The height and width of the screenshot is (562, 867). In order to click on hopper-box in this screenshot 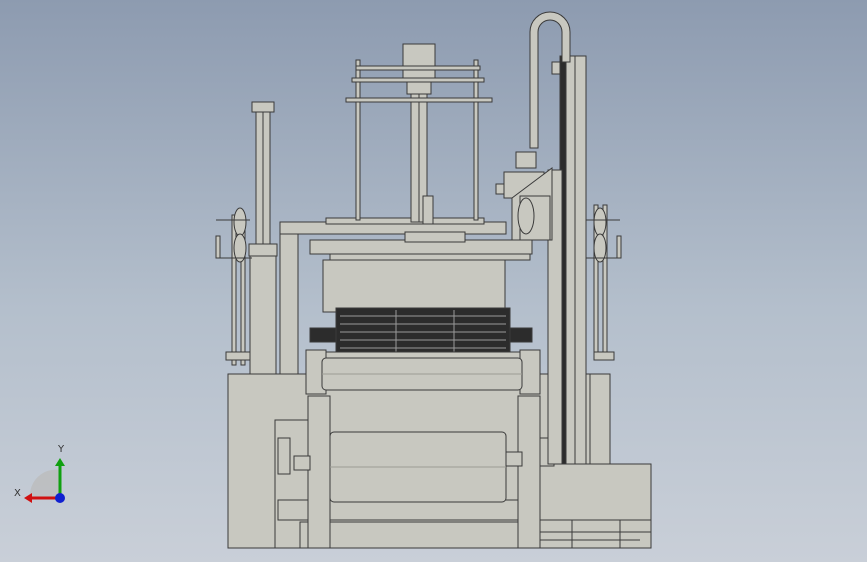, I will do `click(414, 286)`.